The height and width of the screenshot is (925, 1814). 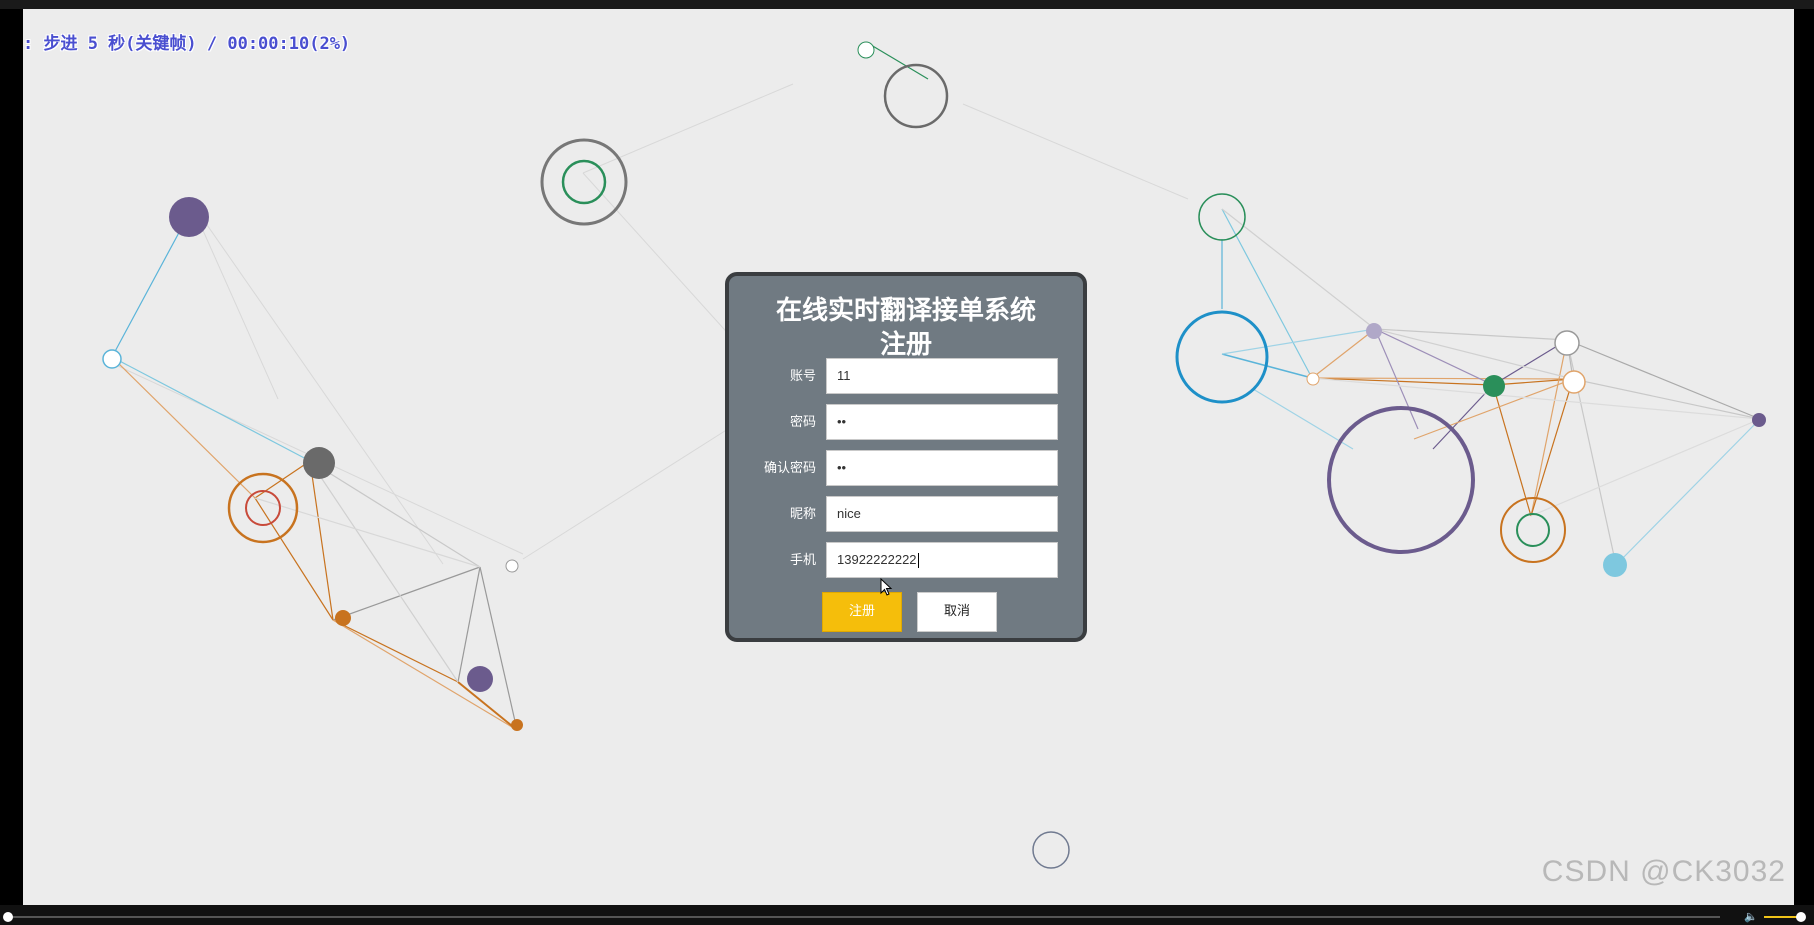 I want to click on account-row: 账号 11, so click(x=906, y=377).